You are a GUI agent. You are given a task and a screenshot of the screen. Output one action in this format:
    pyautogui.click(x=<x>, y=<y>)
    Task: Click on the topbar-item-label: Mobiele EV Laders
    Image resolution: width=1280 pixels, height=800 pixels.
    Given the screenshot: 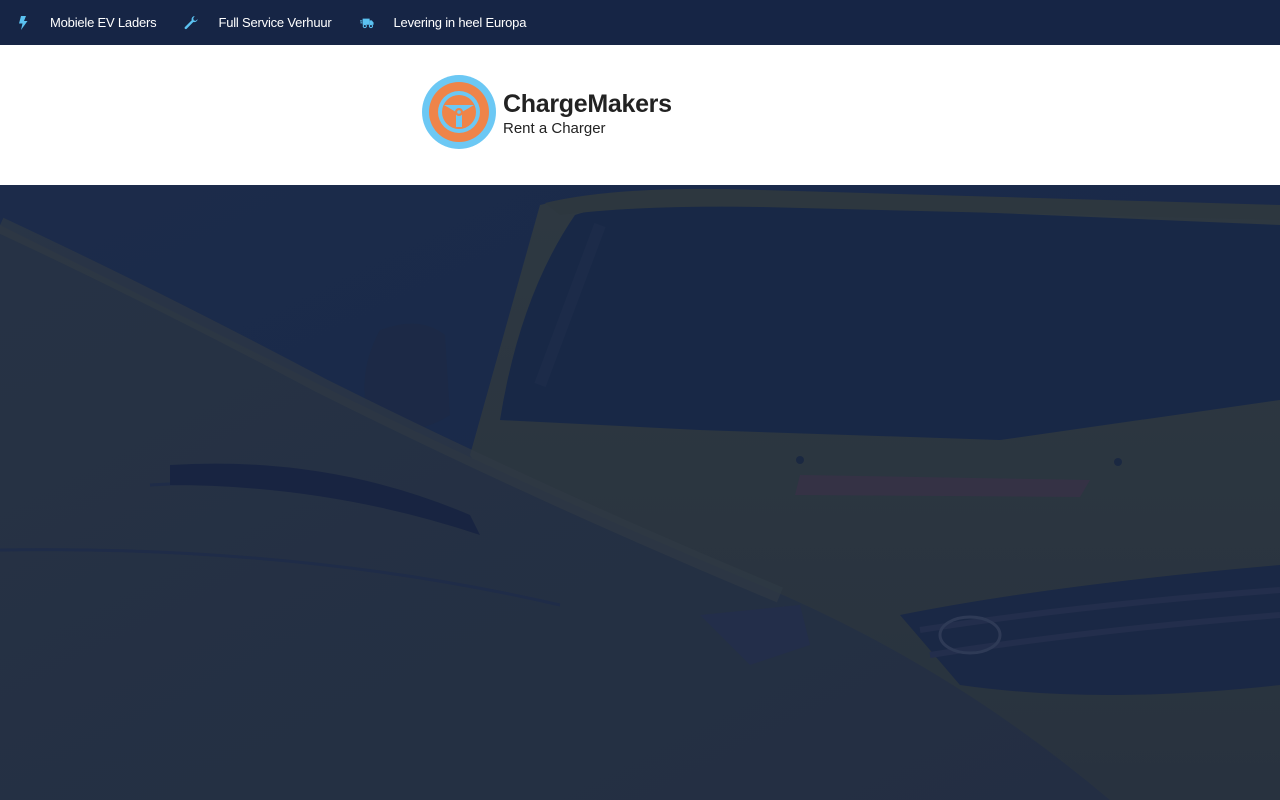 What is the action you would take?
    pyautogui.click(x=103, y=22)
    